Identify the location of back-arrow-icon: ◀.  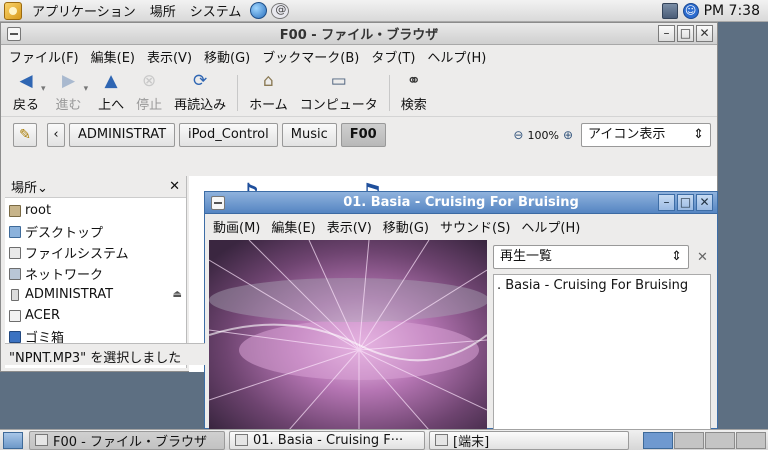
(26, 80).